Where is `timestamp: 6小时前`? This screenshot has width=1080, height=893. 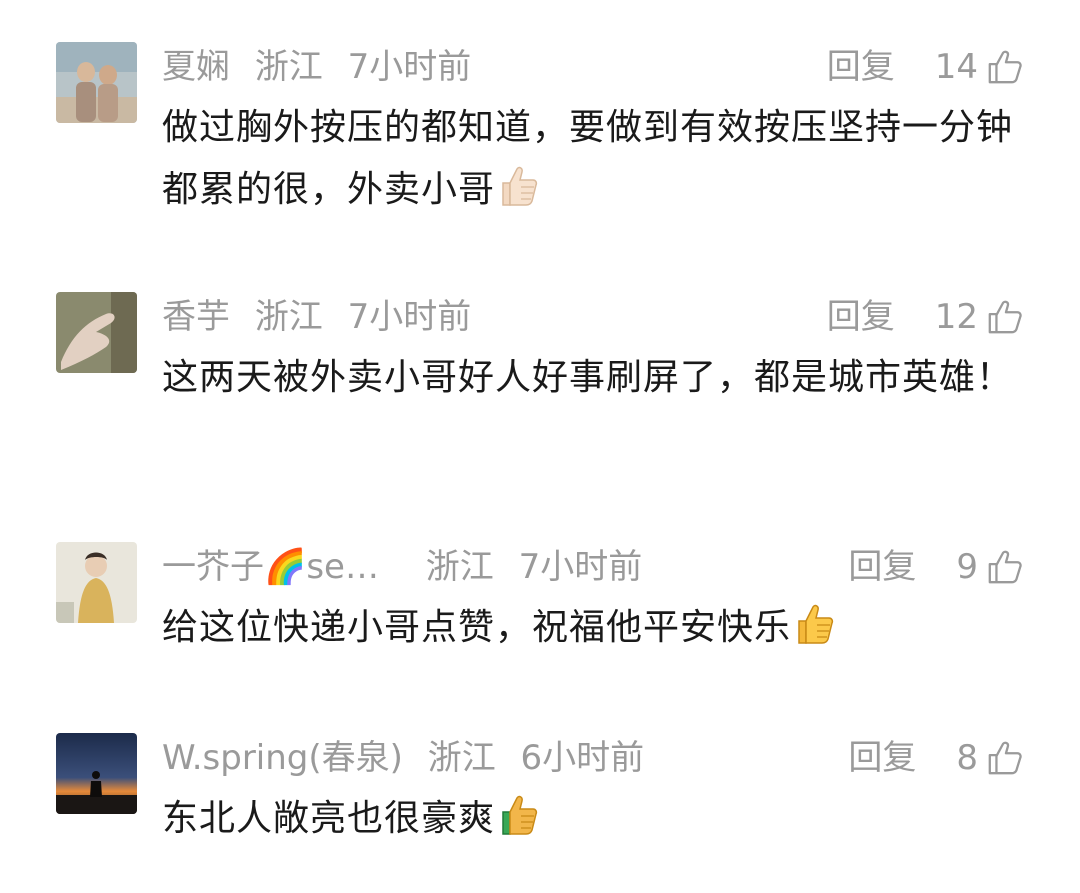
timestamp: 6小时前 is located at coordinates (582, 758).